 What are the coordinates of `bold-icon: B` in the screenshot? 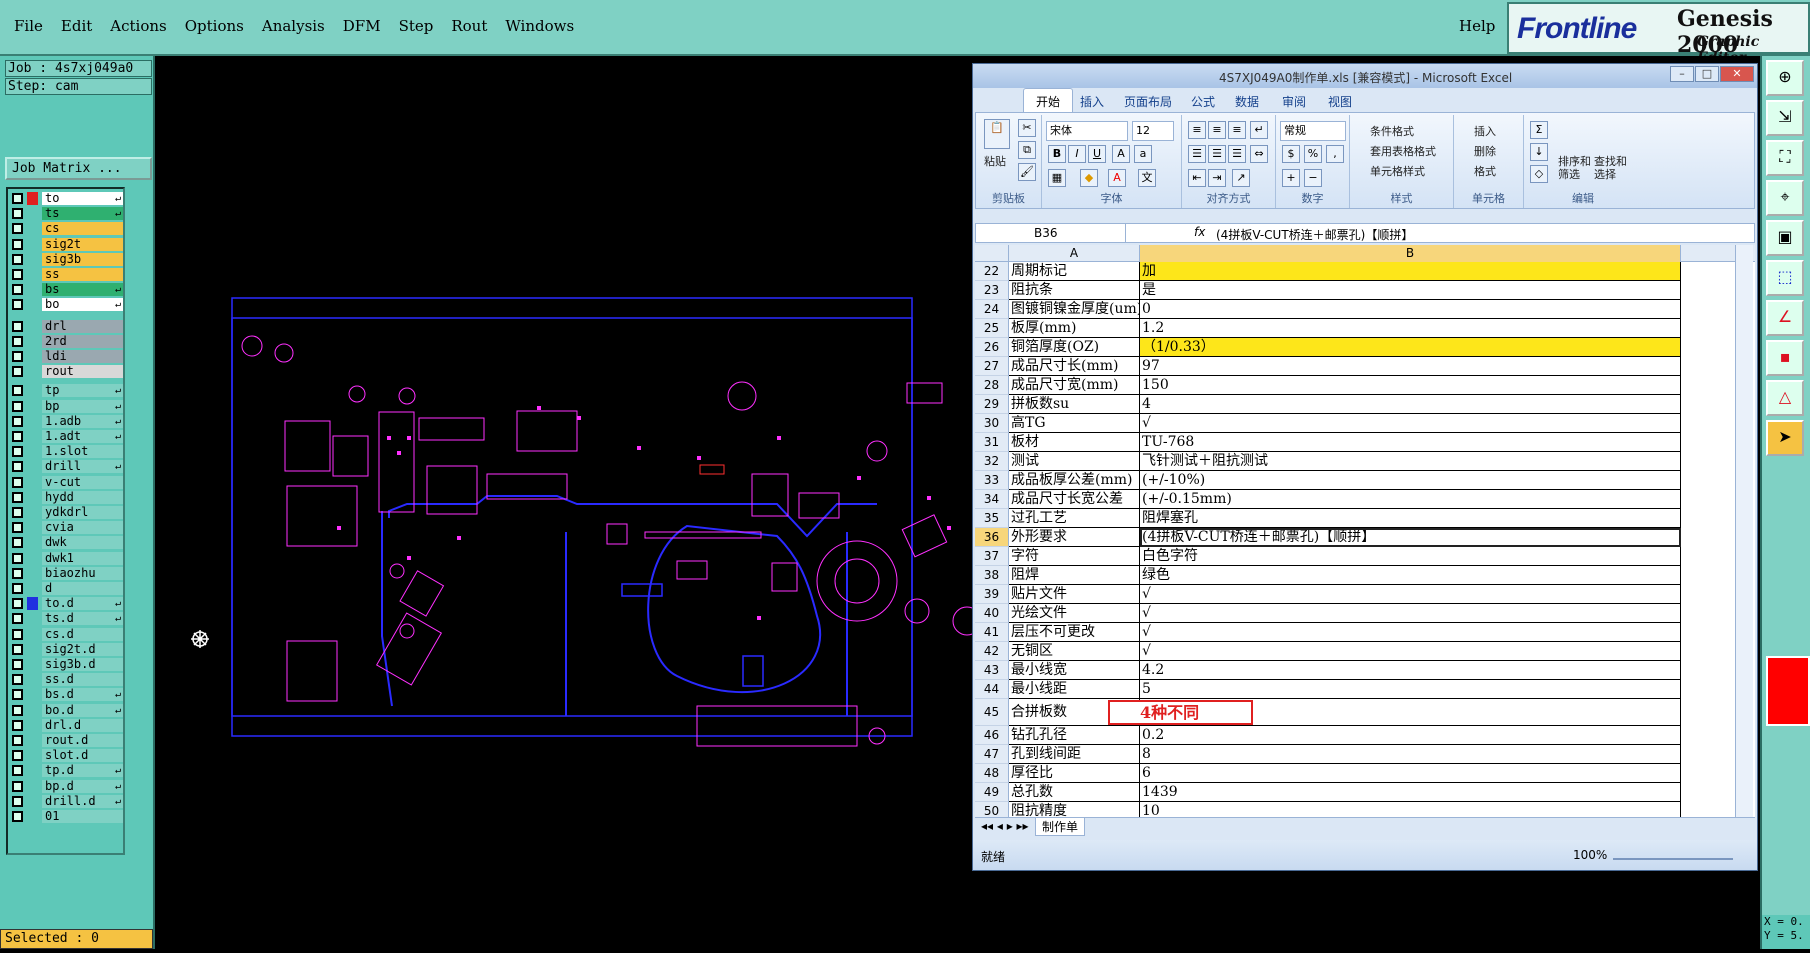 It's located at (1057, 154).